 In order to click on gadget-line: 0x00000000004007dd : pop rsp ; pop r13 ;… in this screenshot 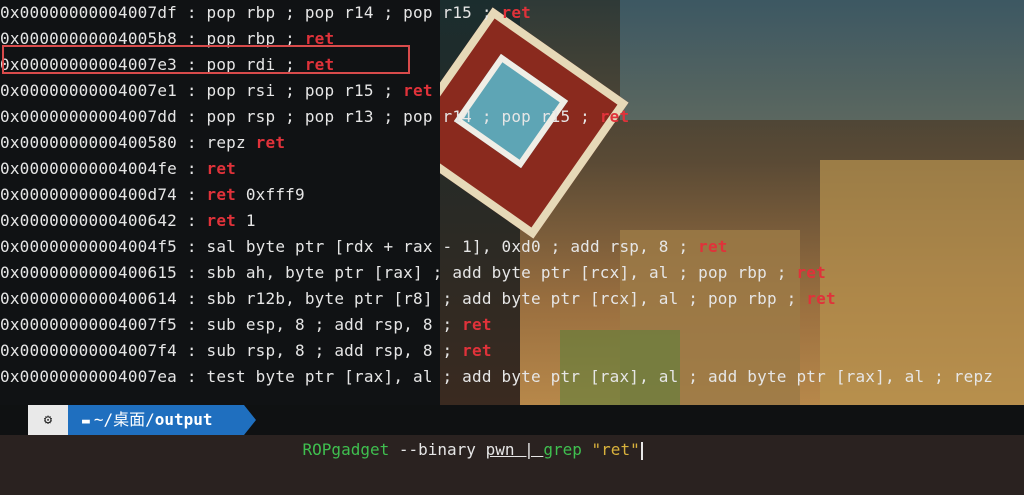, I will do `click(314, 117)`.